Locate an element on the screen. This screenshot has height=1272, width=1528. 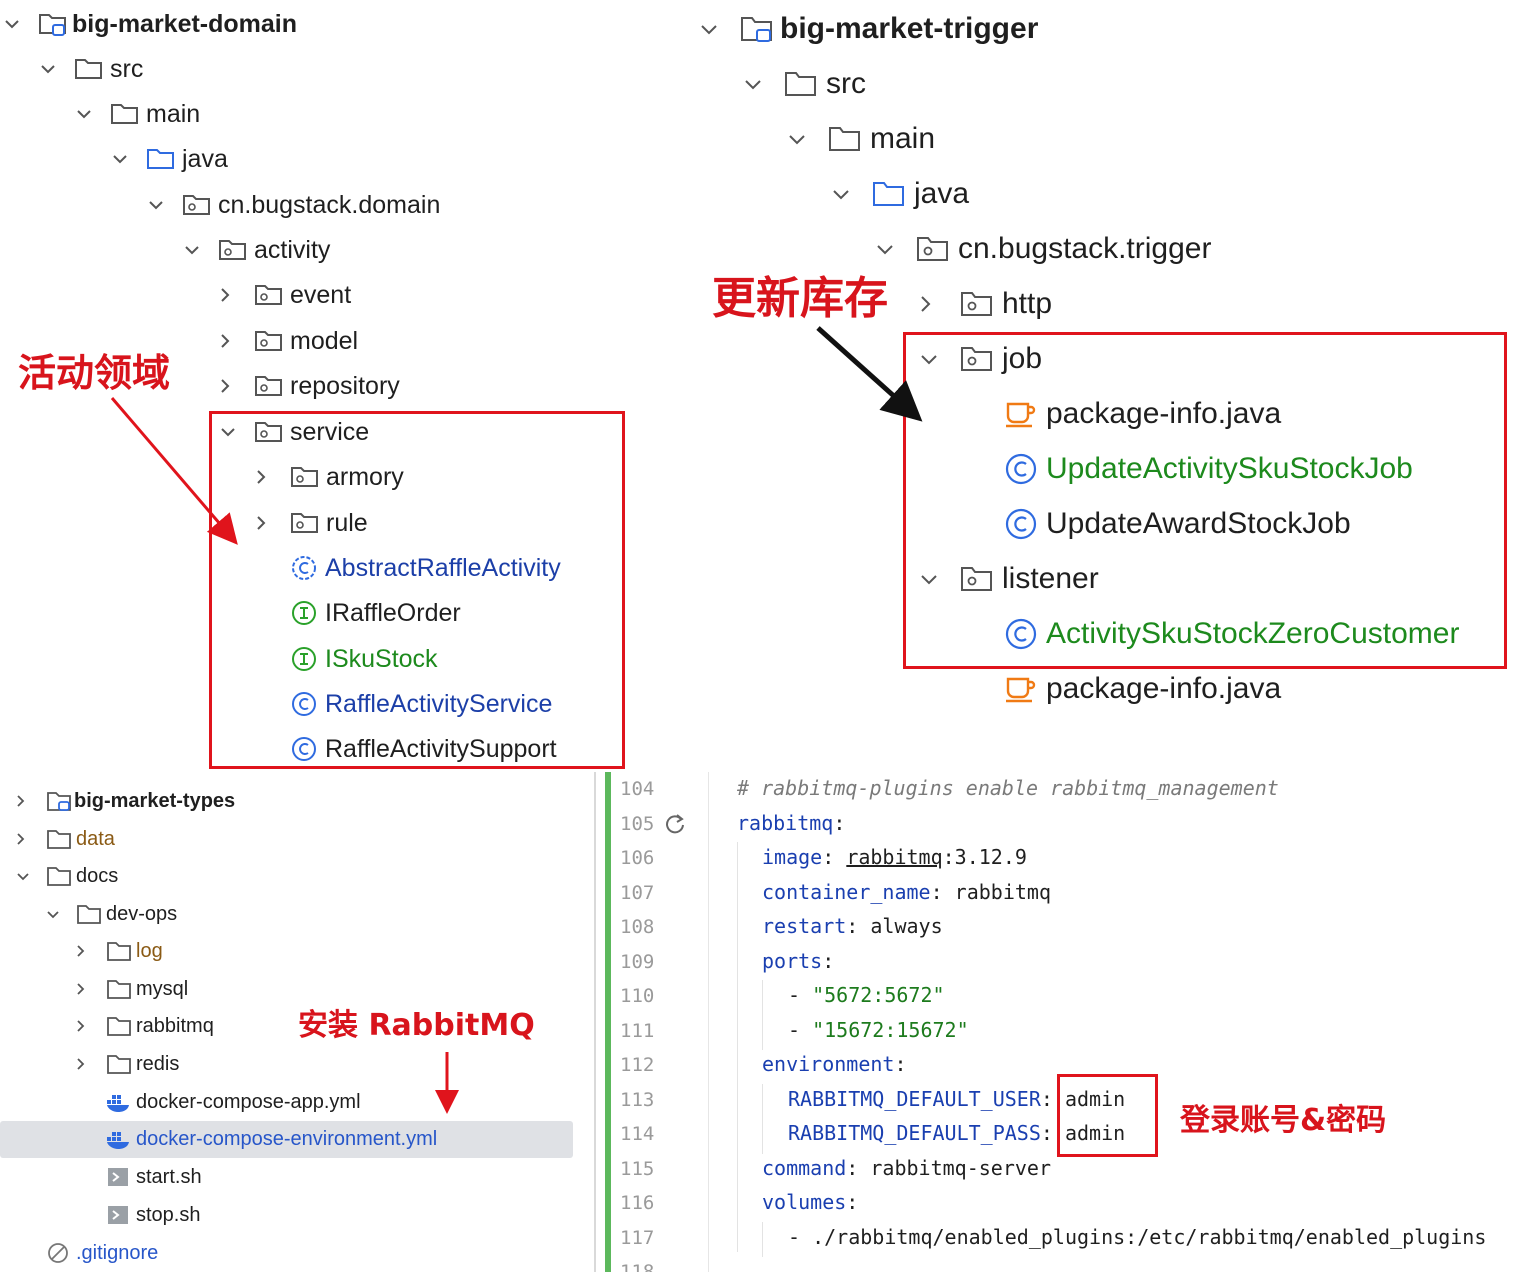
tree-label: model is located at coordinates (324, 340).